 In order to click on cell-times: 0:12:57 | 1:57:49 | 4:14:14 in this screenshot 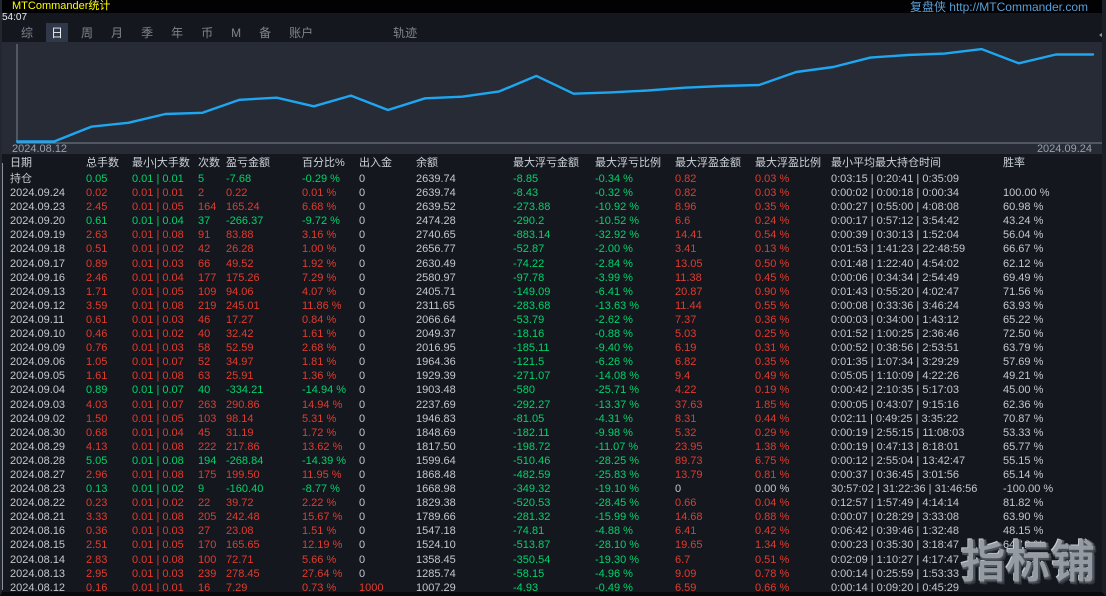, I will do `click(895, 503)`.